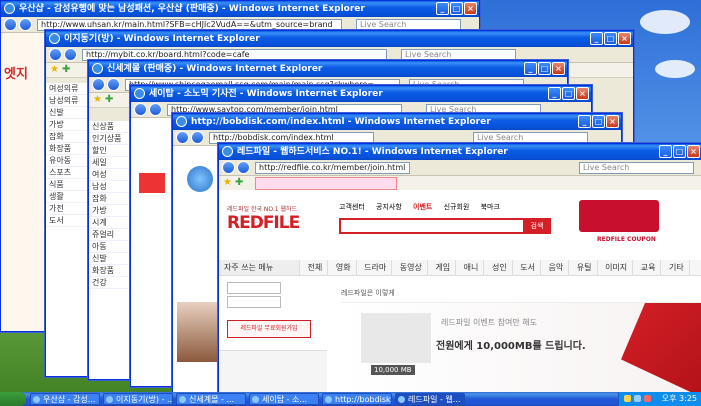 This screenshot has height=406, width=701. Describe the element at coordinates (110, 175) in the screenshot. I see `list-item: 여성` at that location.